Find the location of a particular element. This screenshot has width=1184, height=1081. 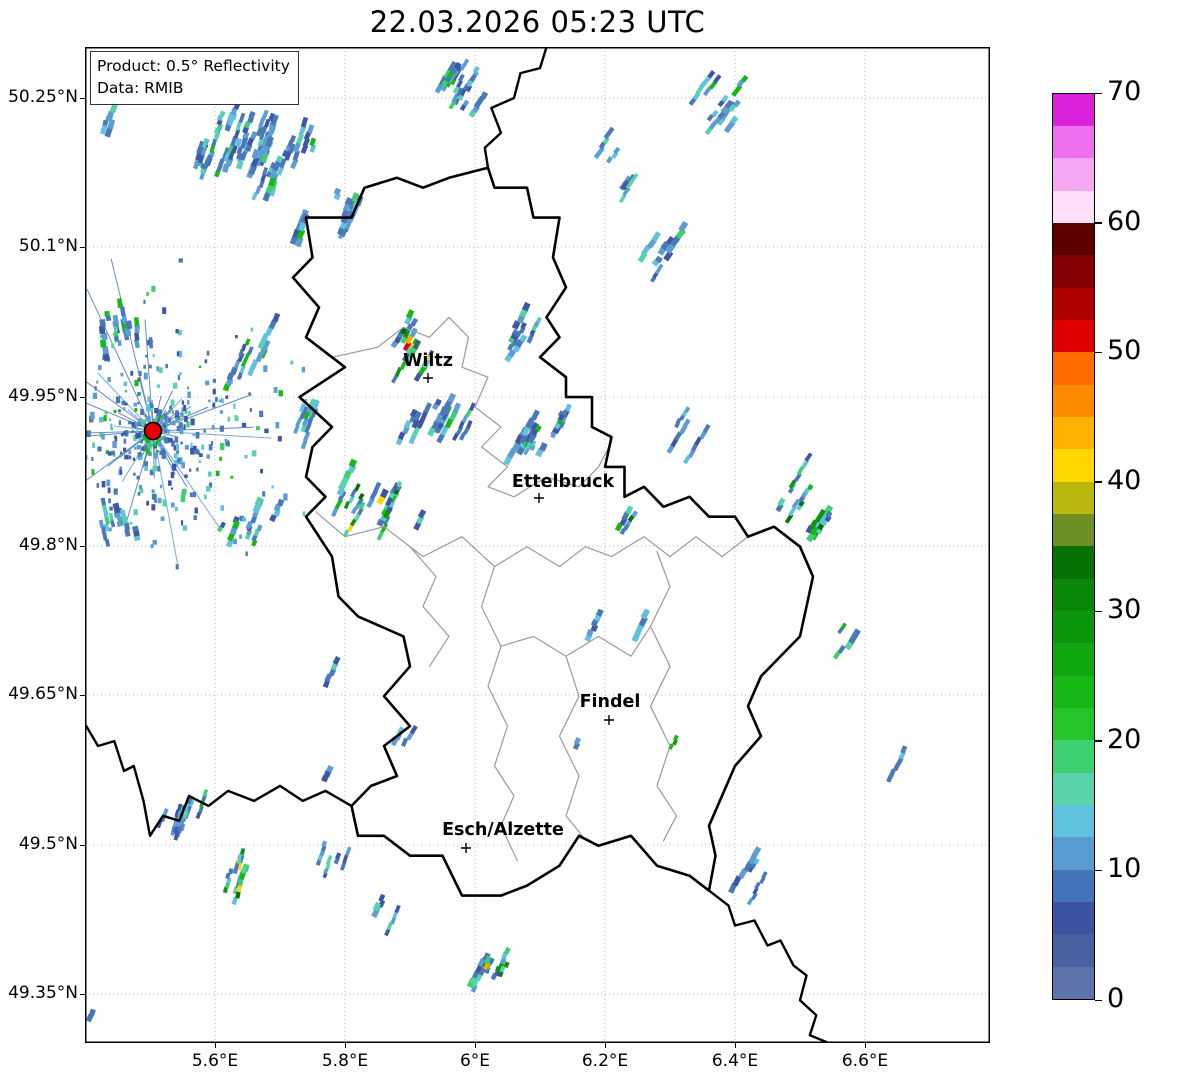

x-tick-label: 6.2°E is located at coordinates (605, 1061).